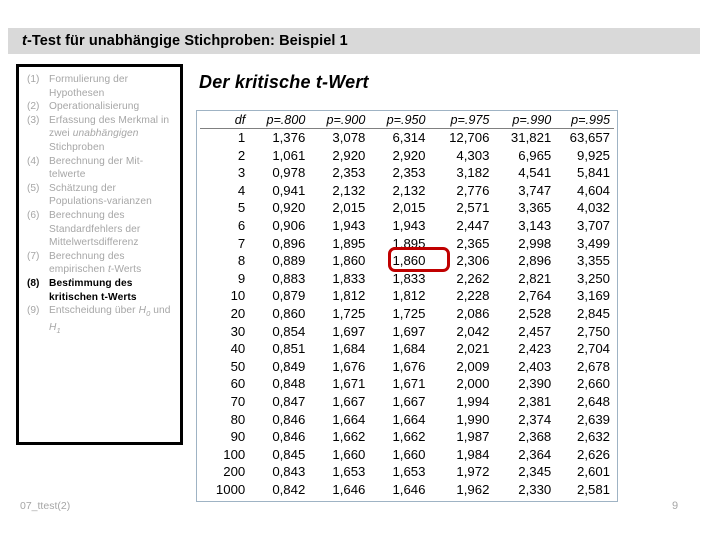  I want to click on cell-value: 0,847, so click(289, 401).